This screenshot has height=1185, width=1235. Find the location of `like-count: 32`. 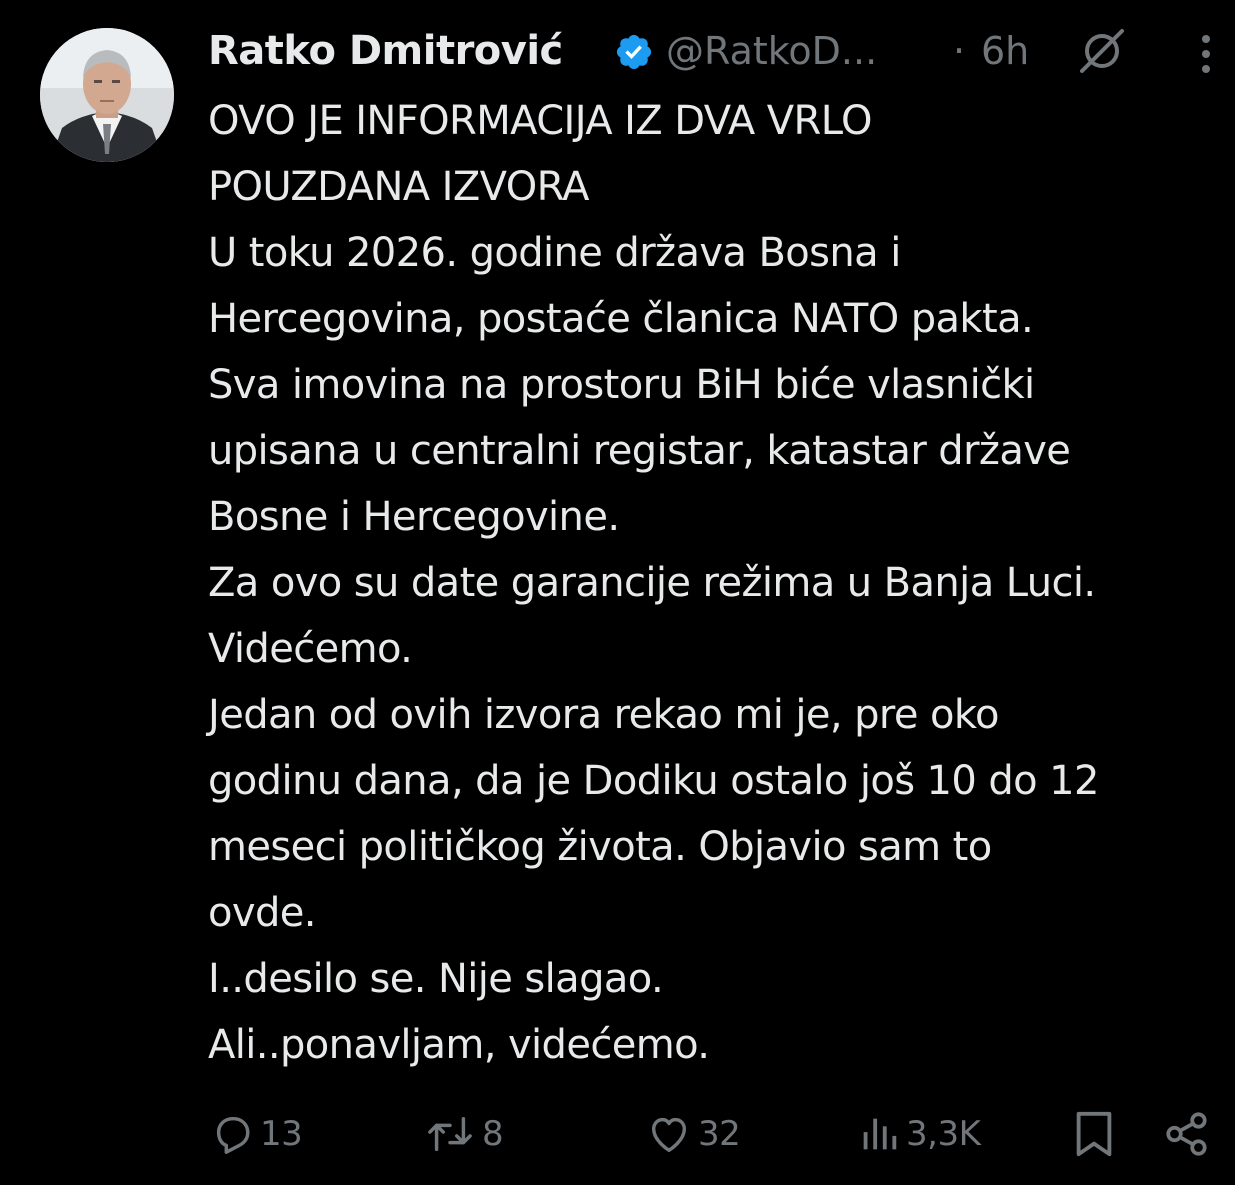

like-count: 32 is located at coordinates (719, 1134).